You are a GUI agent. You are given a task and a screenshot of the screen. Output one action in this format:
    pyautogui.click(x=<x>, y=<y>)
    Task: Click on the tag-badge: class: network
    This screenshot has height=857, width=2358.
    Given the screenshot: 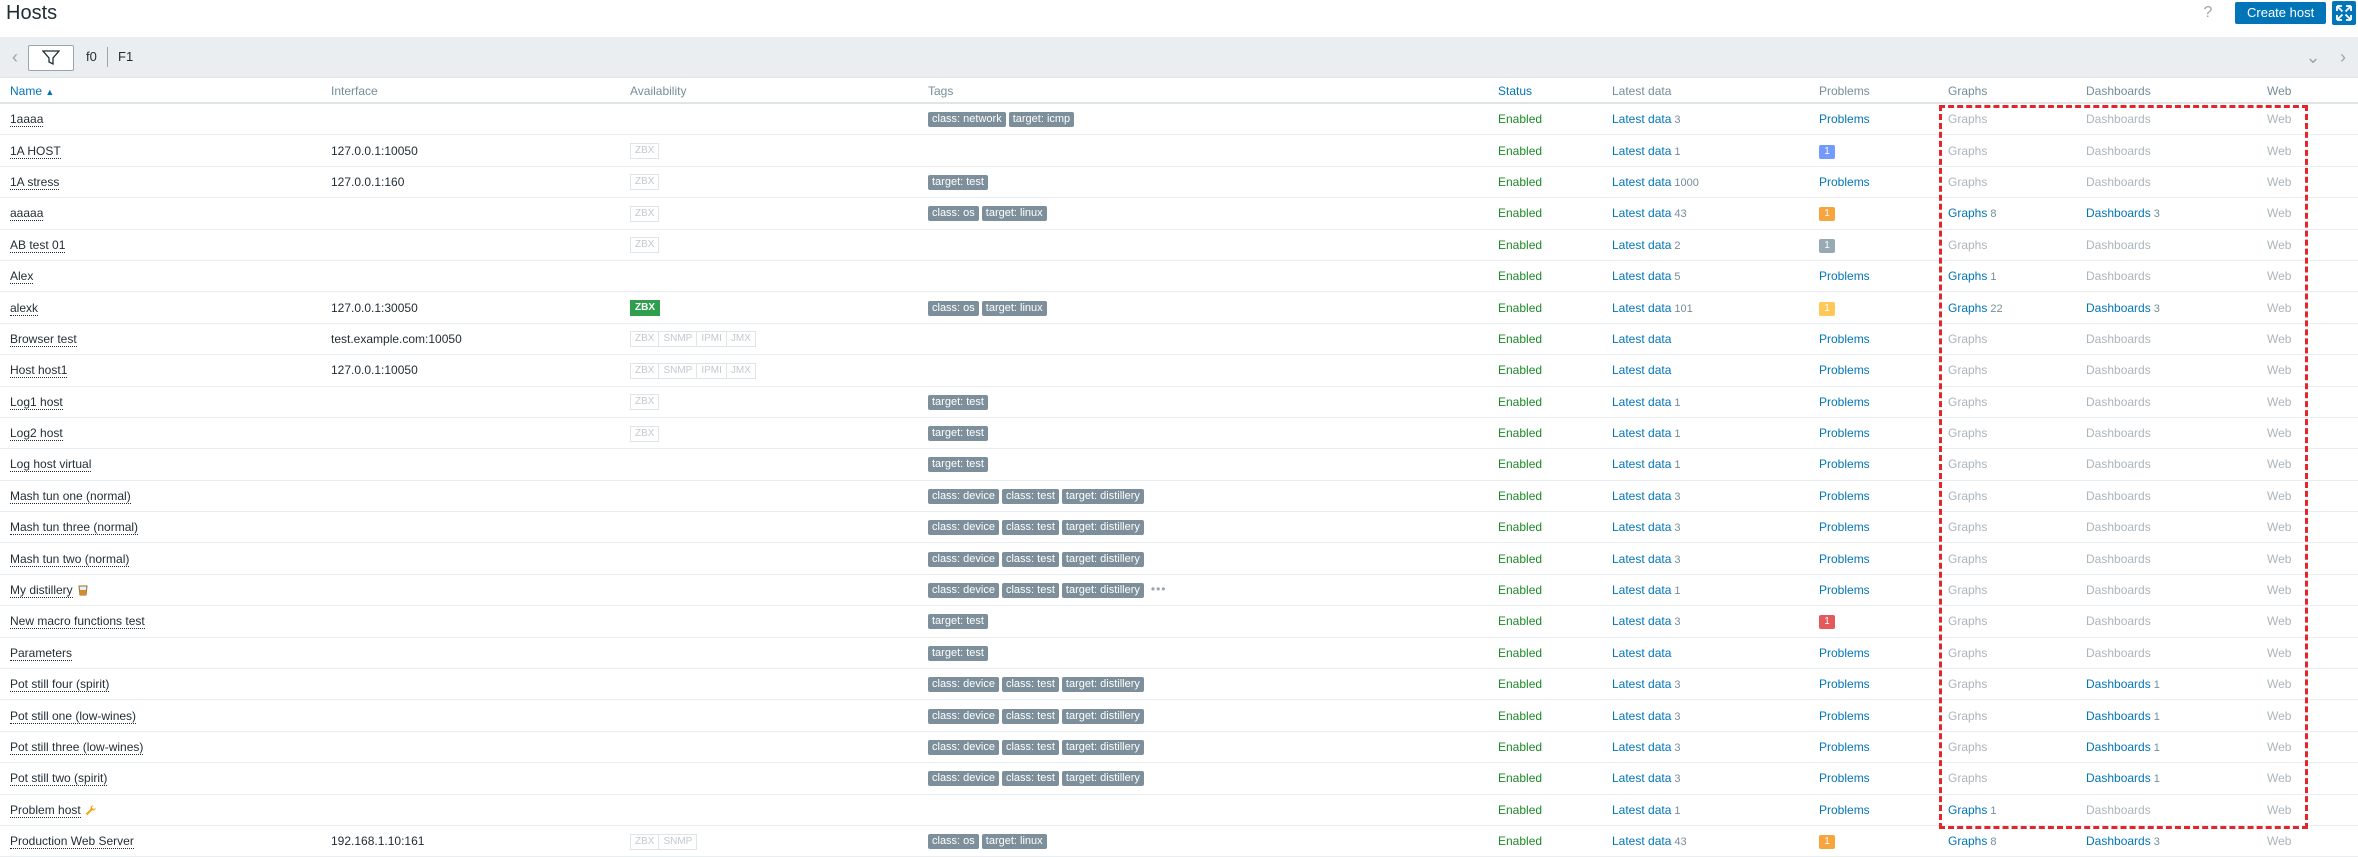 What is the action you would take?
    pyautogui.click(x=967, y=120)
    